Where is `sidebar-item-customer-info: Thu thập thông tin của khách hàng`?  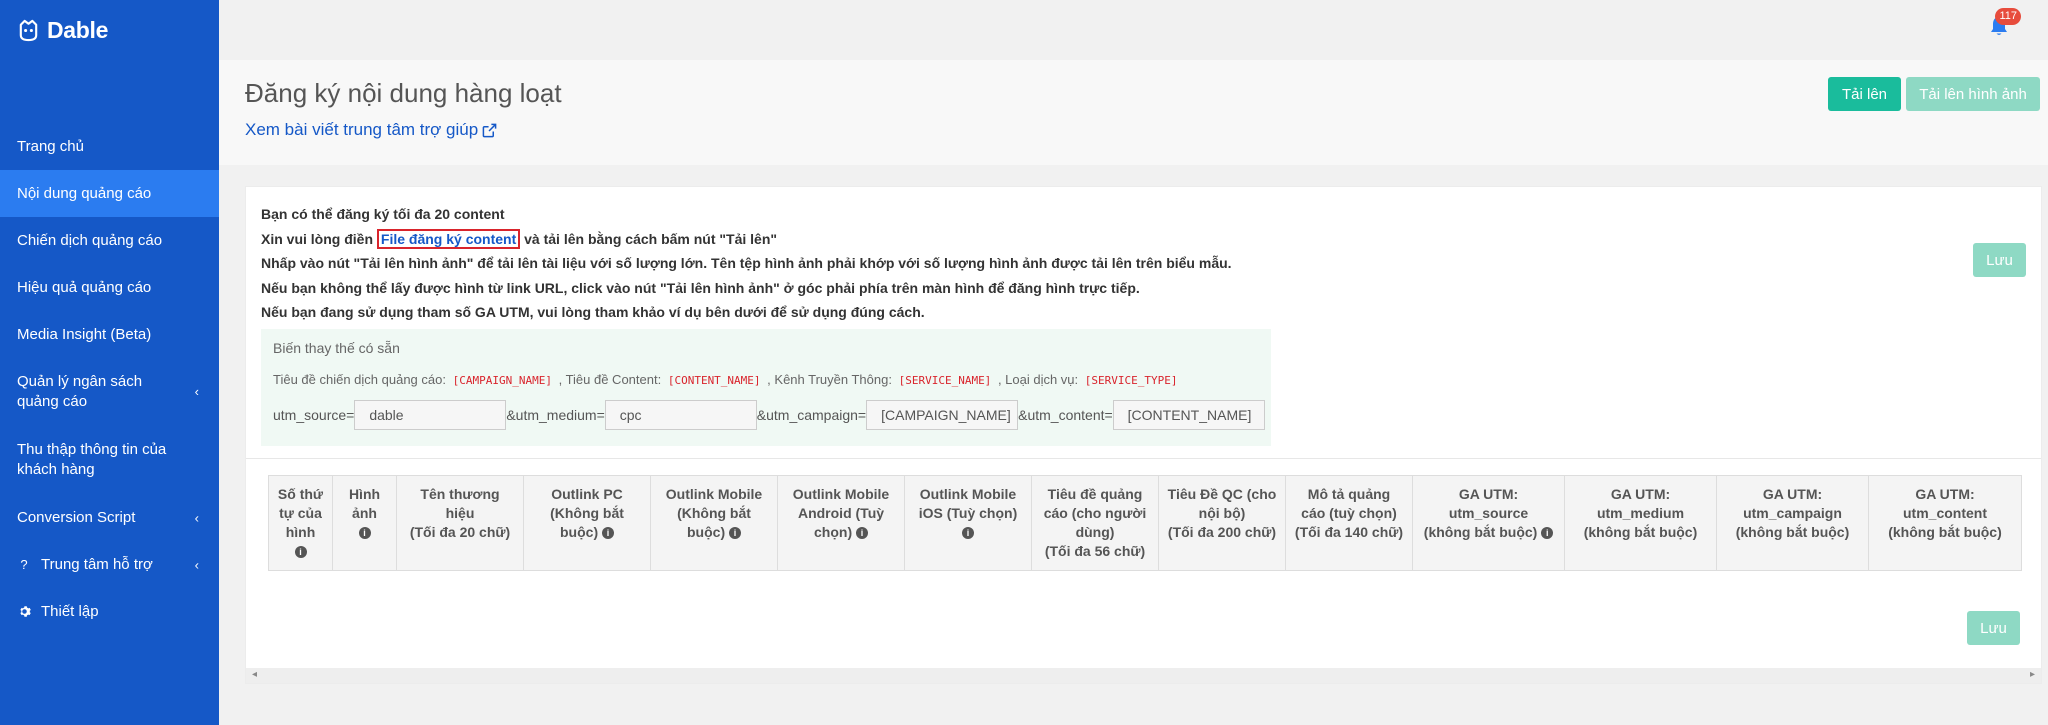 sidebar-item-customer-info: Thu thập thông tin của khách hàng is located at coordinates (109, 460).